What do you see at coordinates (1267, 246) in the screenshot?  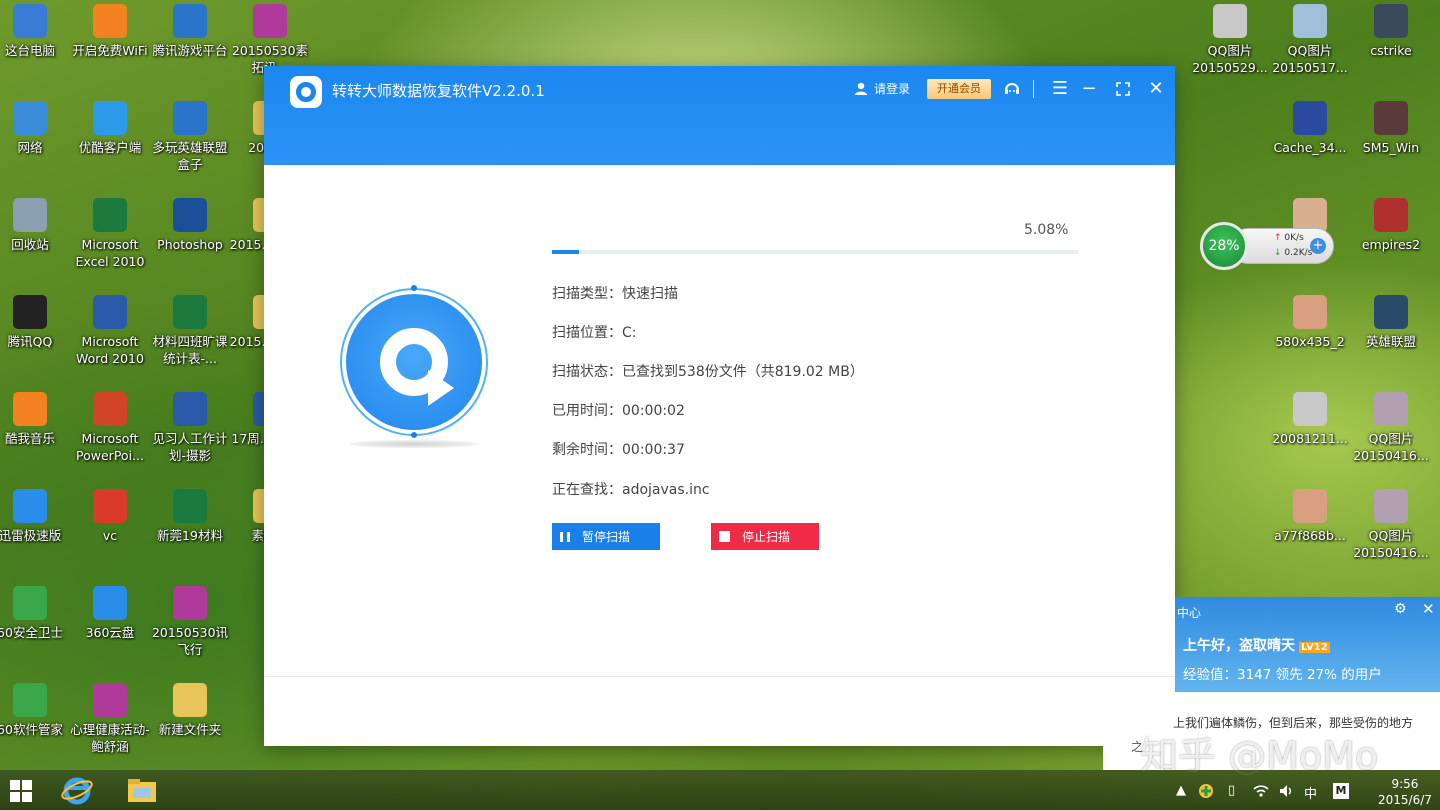 I see `network-speed-widget: 28% ↑ 0K/s ↓ 0.2K/s +` at bounding box center [1267, 246].